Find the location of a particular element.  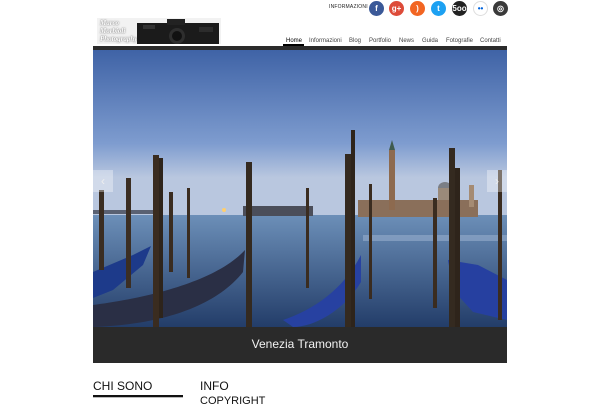

twitter-icon: t is located at coordinates (438, 8).